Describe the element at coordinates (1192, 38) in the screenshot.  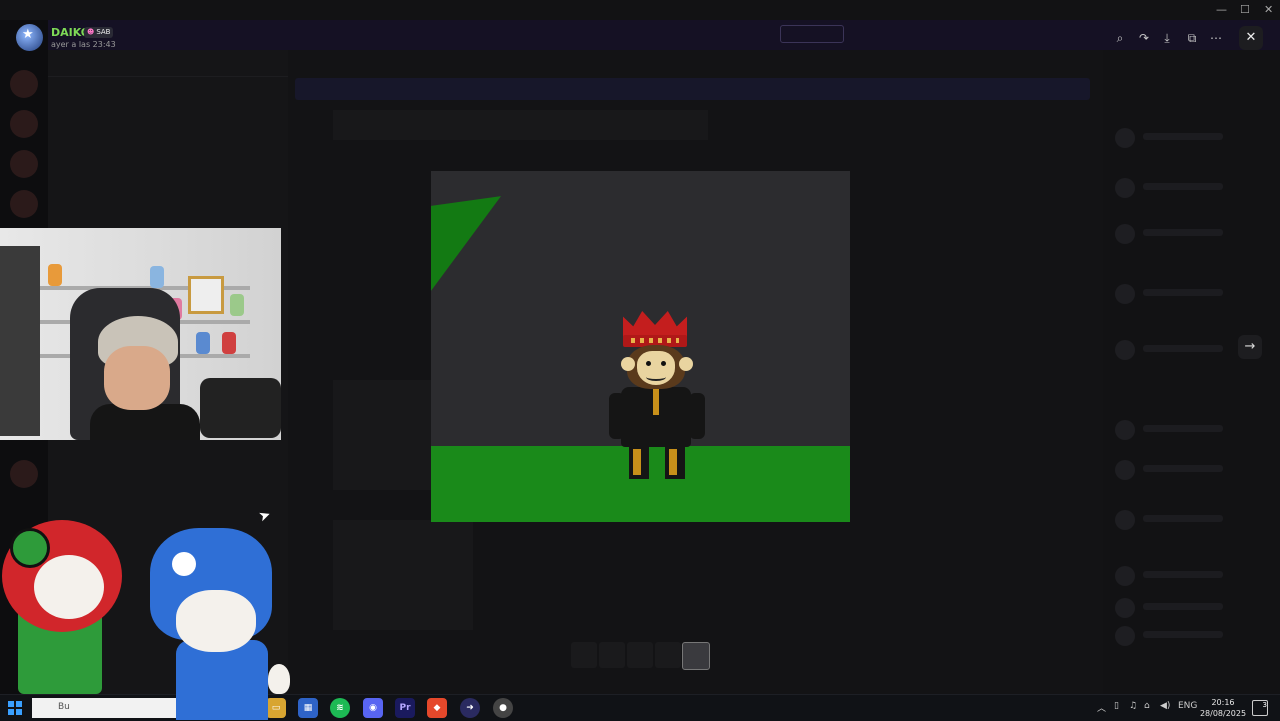
I see `open-external-icon: ⧉` at that location.